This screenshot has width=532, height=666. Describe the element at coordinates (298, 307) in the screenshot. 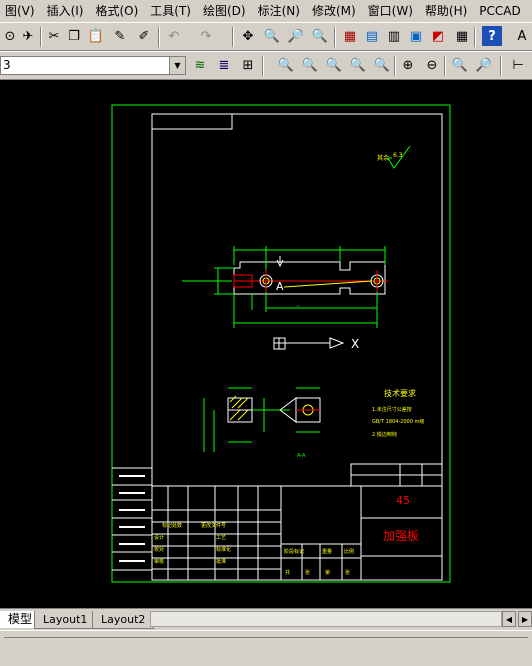

I see `dim-text: ~` at that location.